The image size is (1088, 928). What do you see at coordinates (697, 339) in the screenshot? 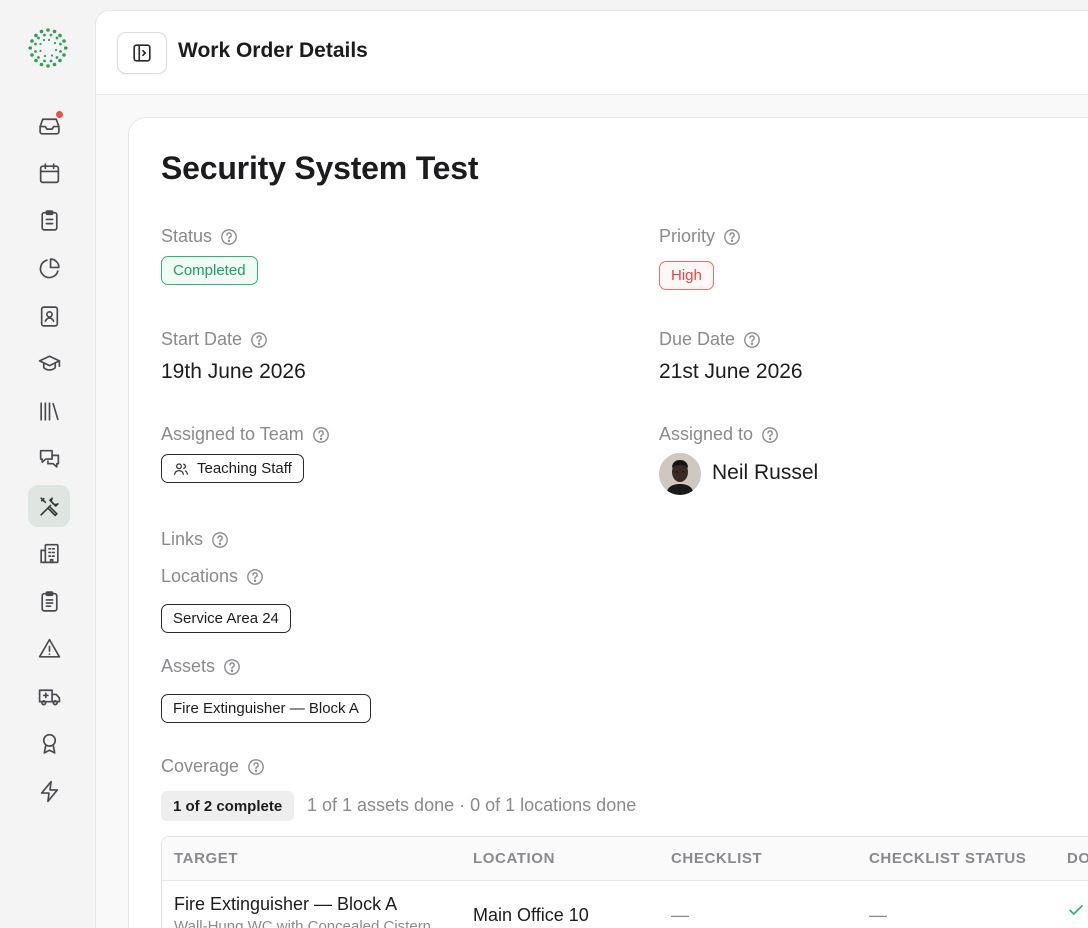
I see `due-date-label: Due Date` at bounding box center [697, 339].